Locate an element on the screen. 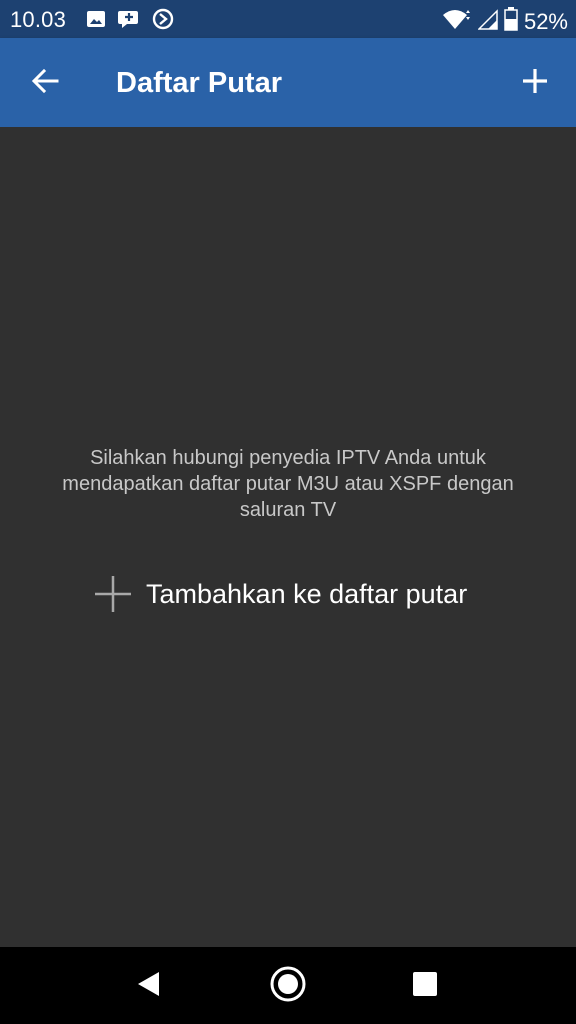 The image size is (576, 1024). nav-back-button is located at coordinates (148, 986).